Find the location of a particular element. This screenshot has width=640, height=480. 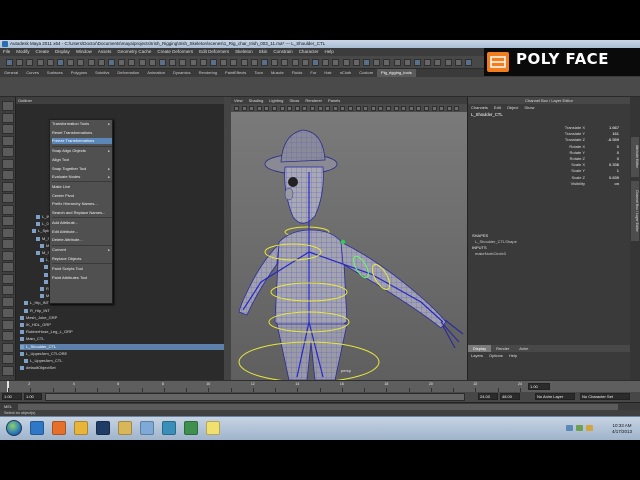

explorer-icon is located at coordinates (125, 428).